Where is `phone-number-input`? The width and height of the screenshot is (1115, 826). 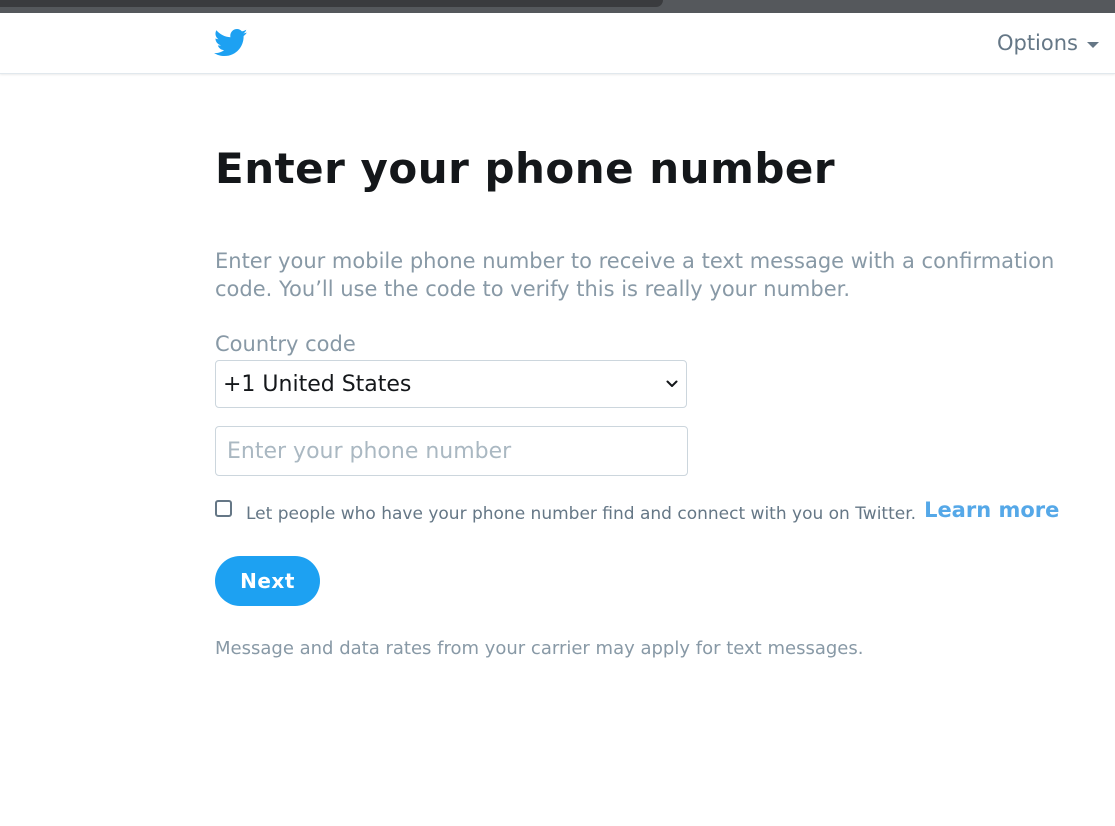
phone-number-input is located at coordinates (451, 451).